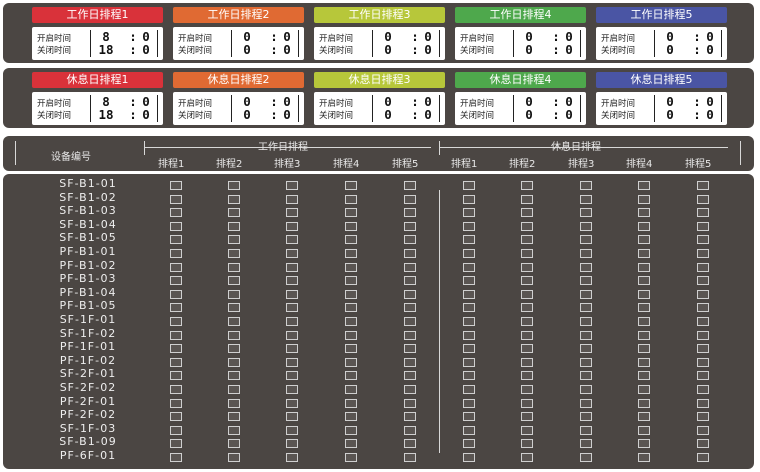 The width and height of the screenshot is (760, 472). Describe the element at coordinates (238, 80) in the screenshot. I see `schedule-title: 休息日排程2` at that location.